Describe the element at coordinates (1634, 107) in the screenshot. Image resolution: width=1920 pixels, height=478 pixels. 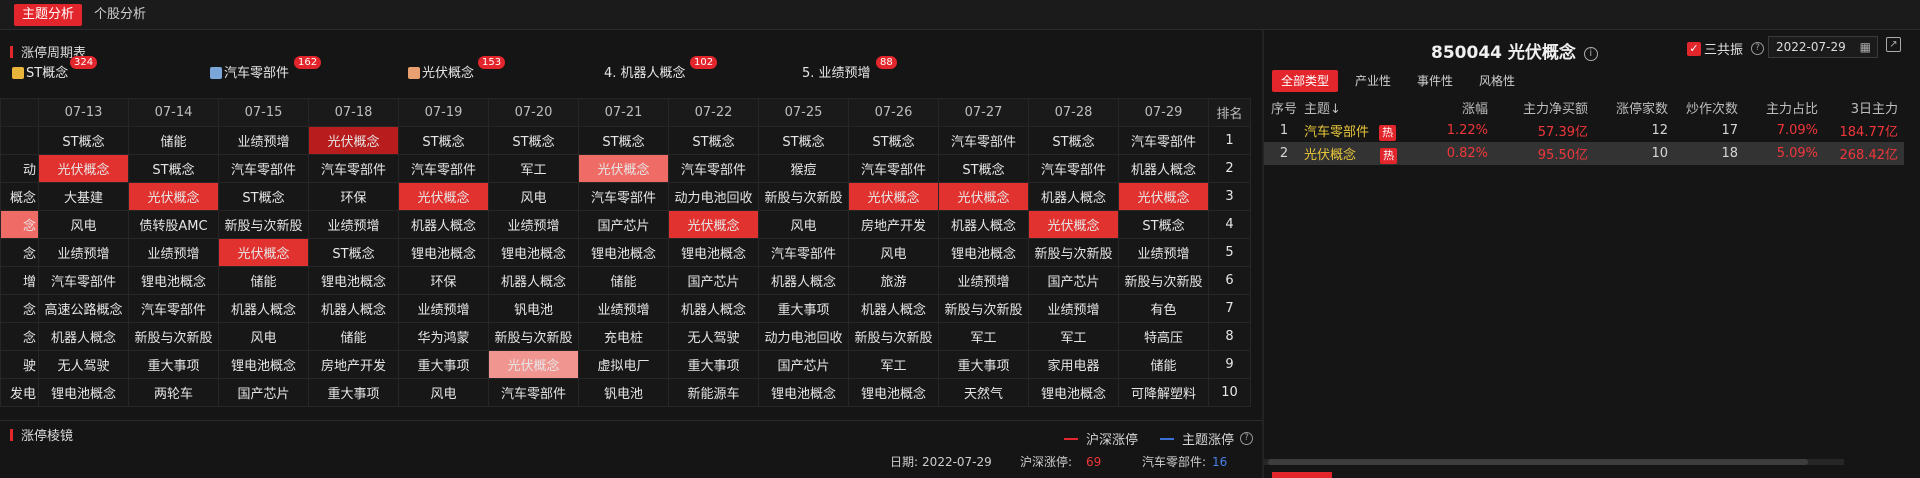
I see `col-header: 涨停家数` at that location.